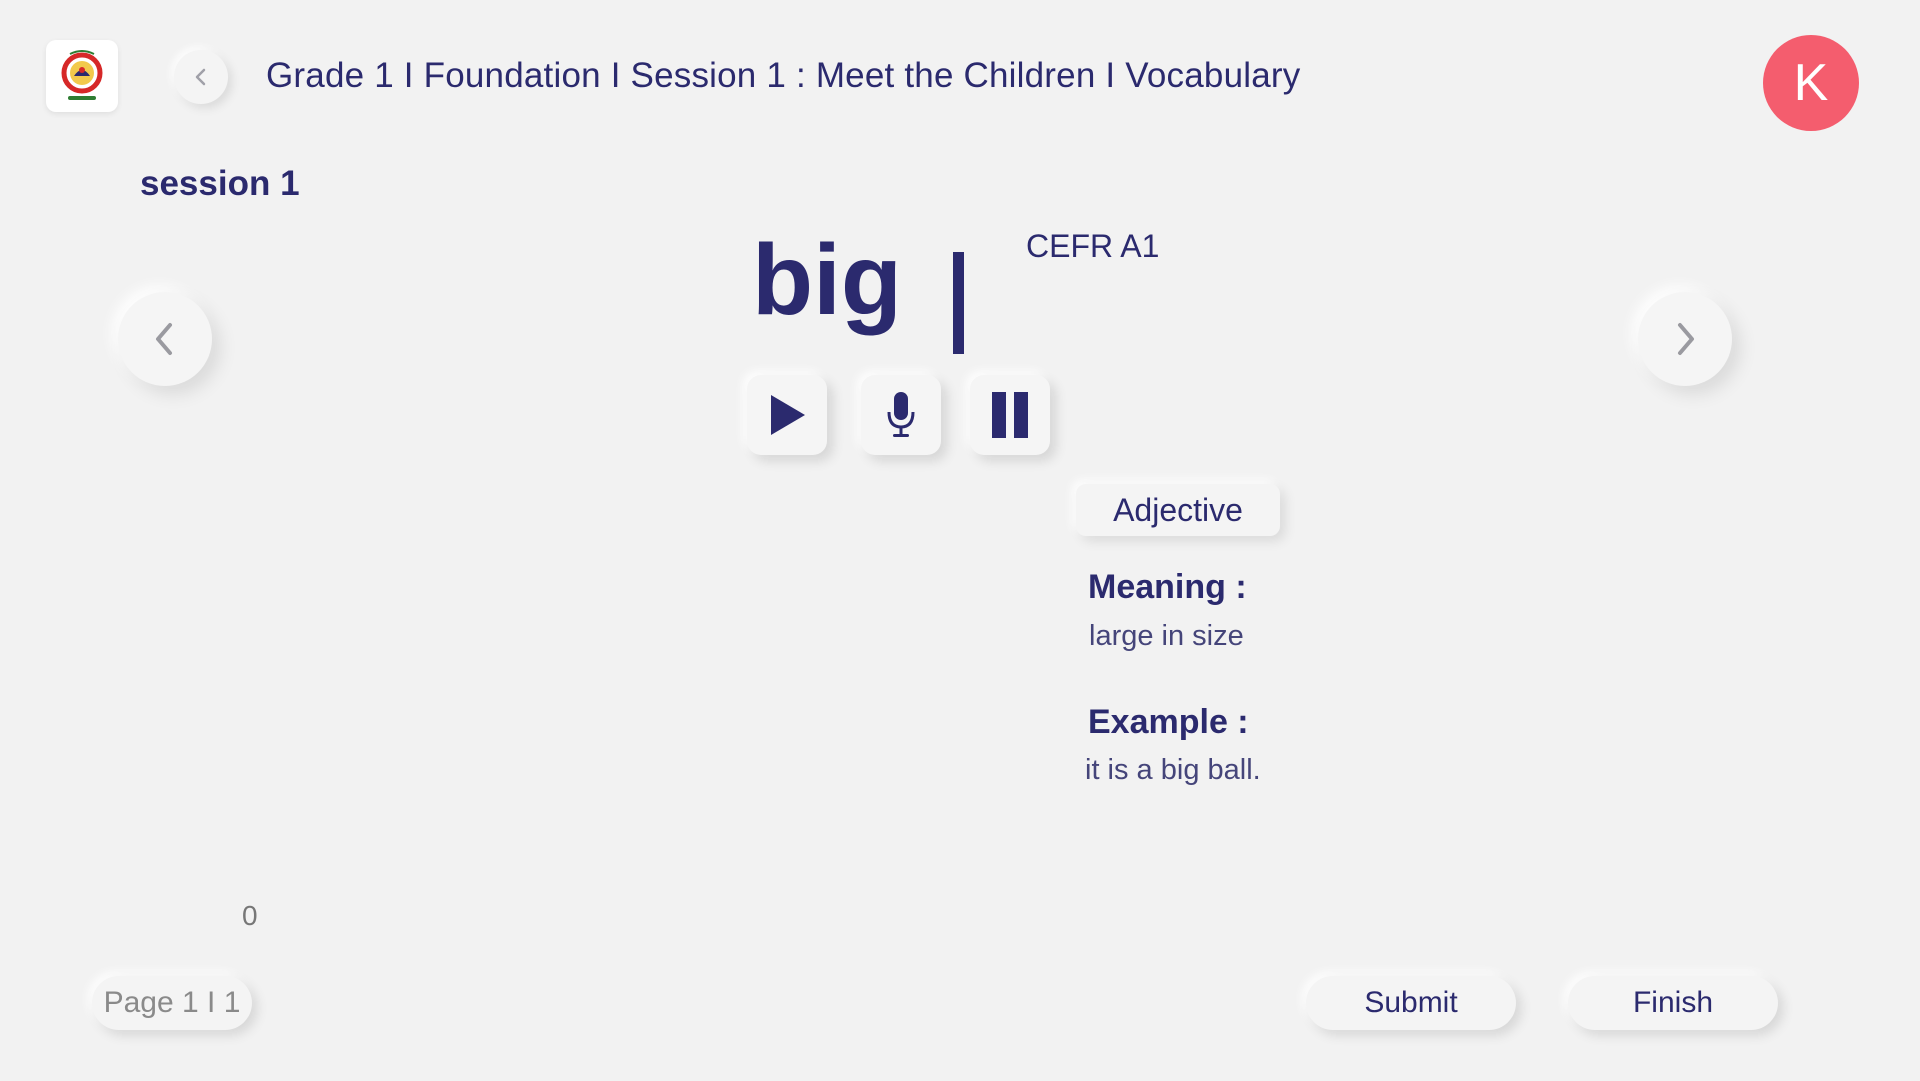 This screenshot has height=1081, width=1920. Describe the element at coordinates (1093, 246) in the screenshot. I see `cefr-level: CEFR A1` at that location.